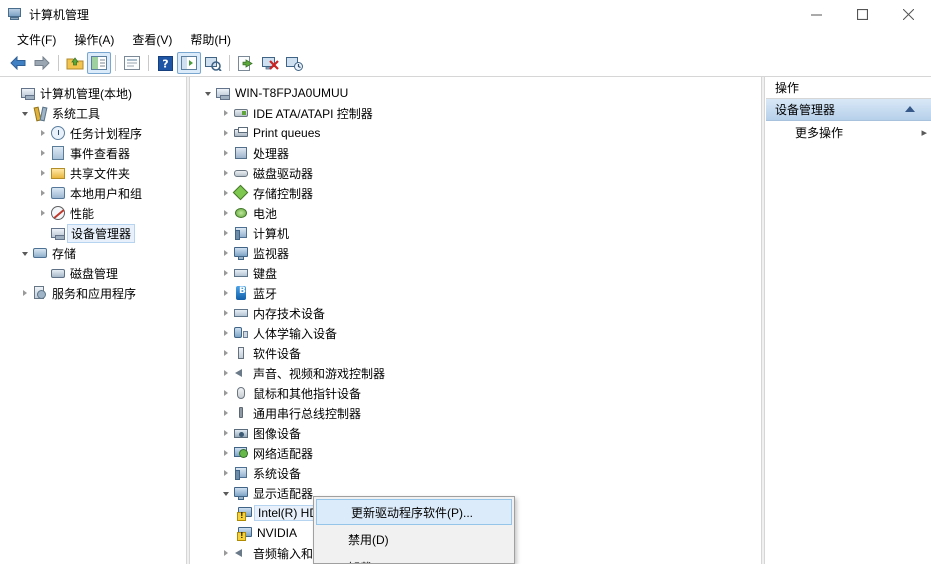  What do you see at coordinates (848, 110) in the screenshot?
I see `actions-group-device-manager: 设备管理器` at bounding box center [848, 110].